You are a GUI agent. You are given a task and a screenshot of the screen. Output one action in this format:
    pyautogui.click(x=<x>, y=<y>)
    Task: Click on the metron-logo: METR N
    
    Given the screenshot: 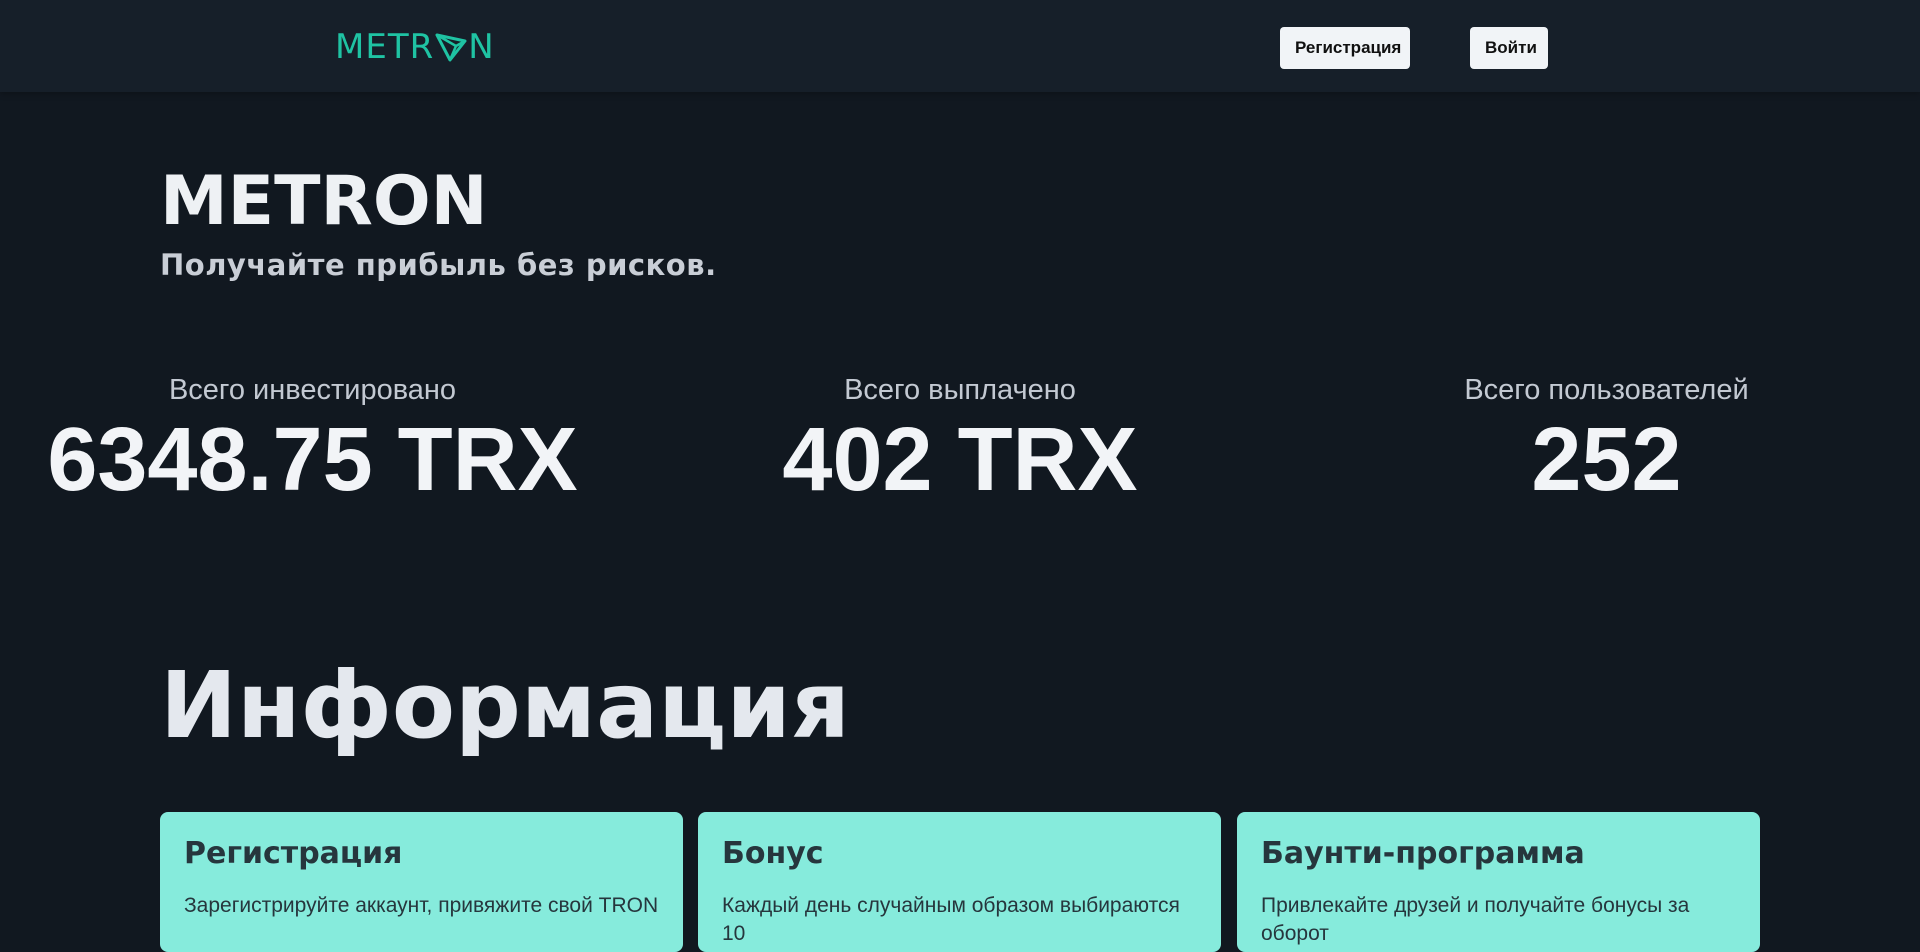 What is the action you would take?
    pyautogui.click(x=415, y=47)
    